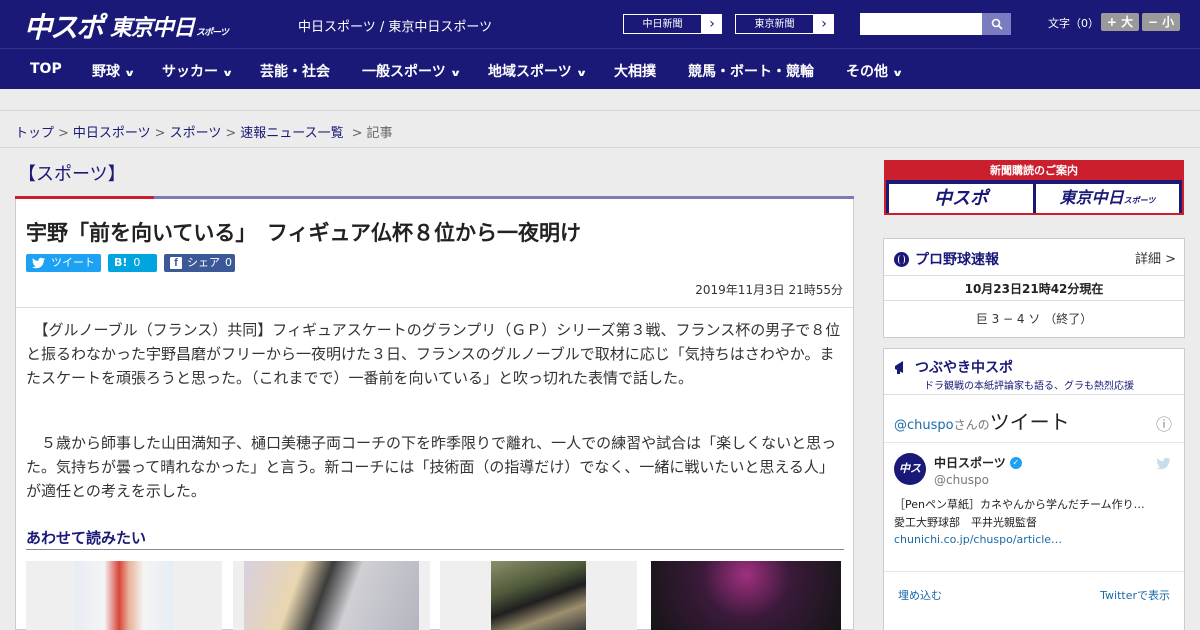 The height and width of the screenshot is (630, 1200). What do you see at coordinates (304, 233) in the screenshot?
I see `article-title: 宇野「前を向いている」 フィギュア仏杯８位から一夜明け` at bounding box center [304, 233].